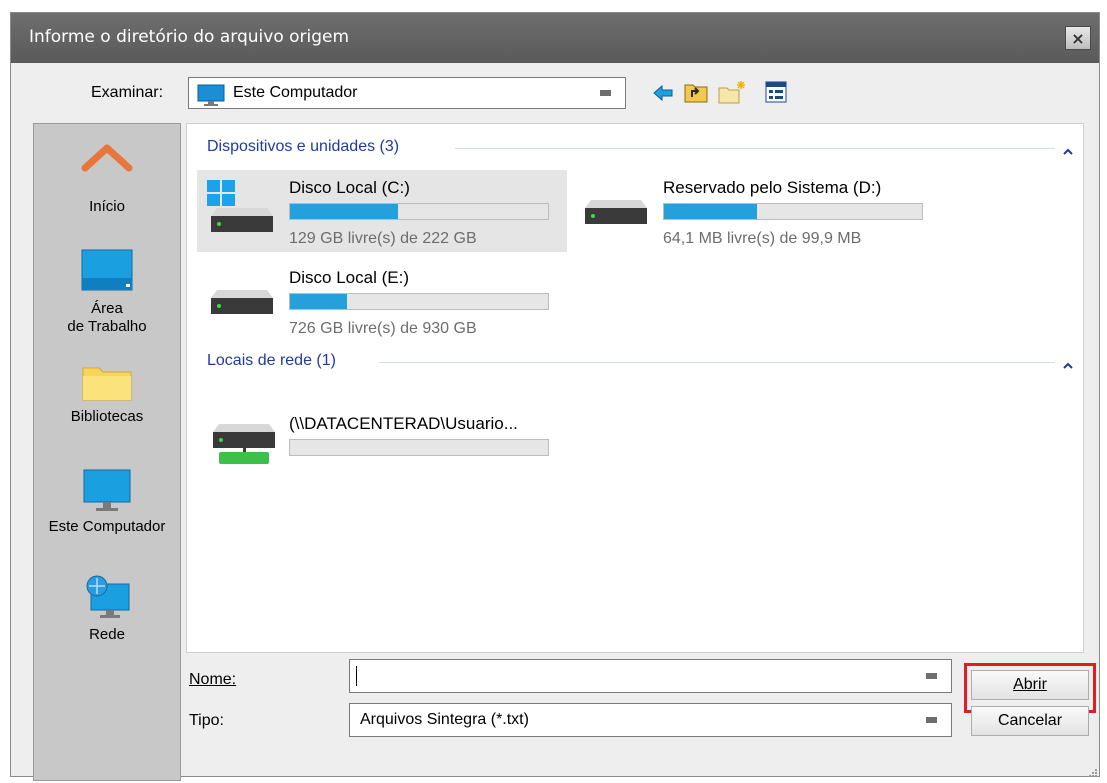  I want to click on view-menu-icon, so click(776, 94).